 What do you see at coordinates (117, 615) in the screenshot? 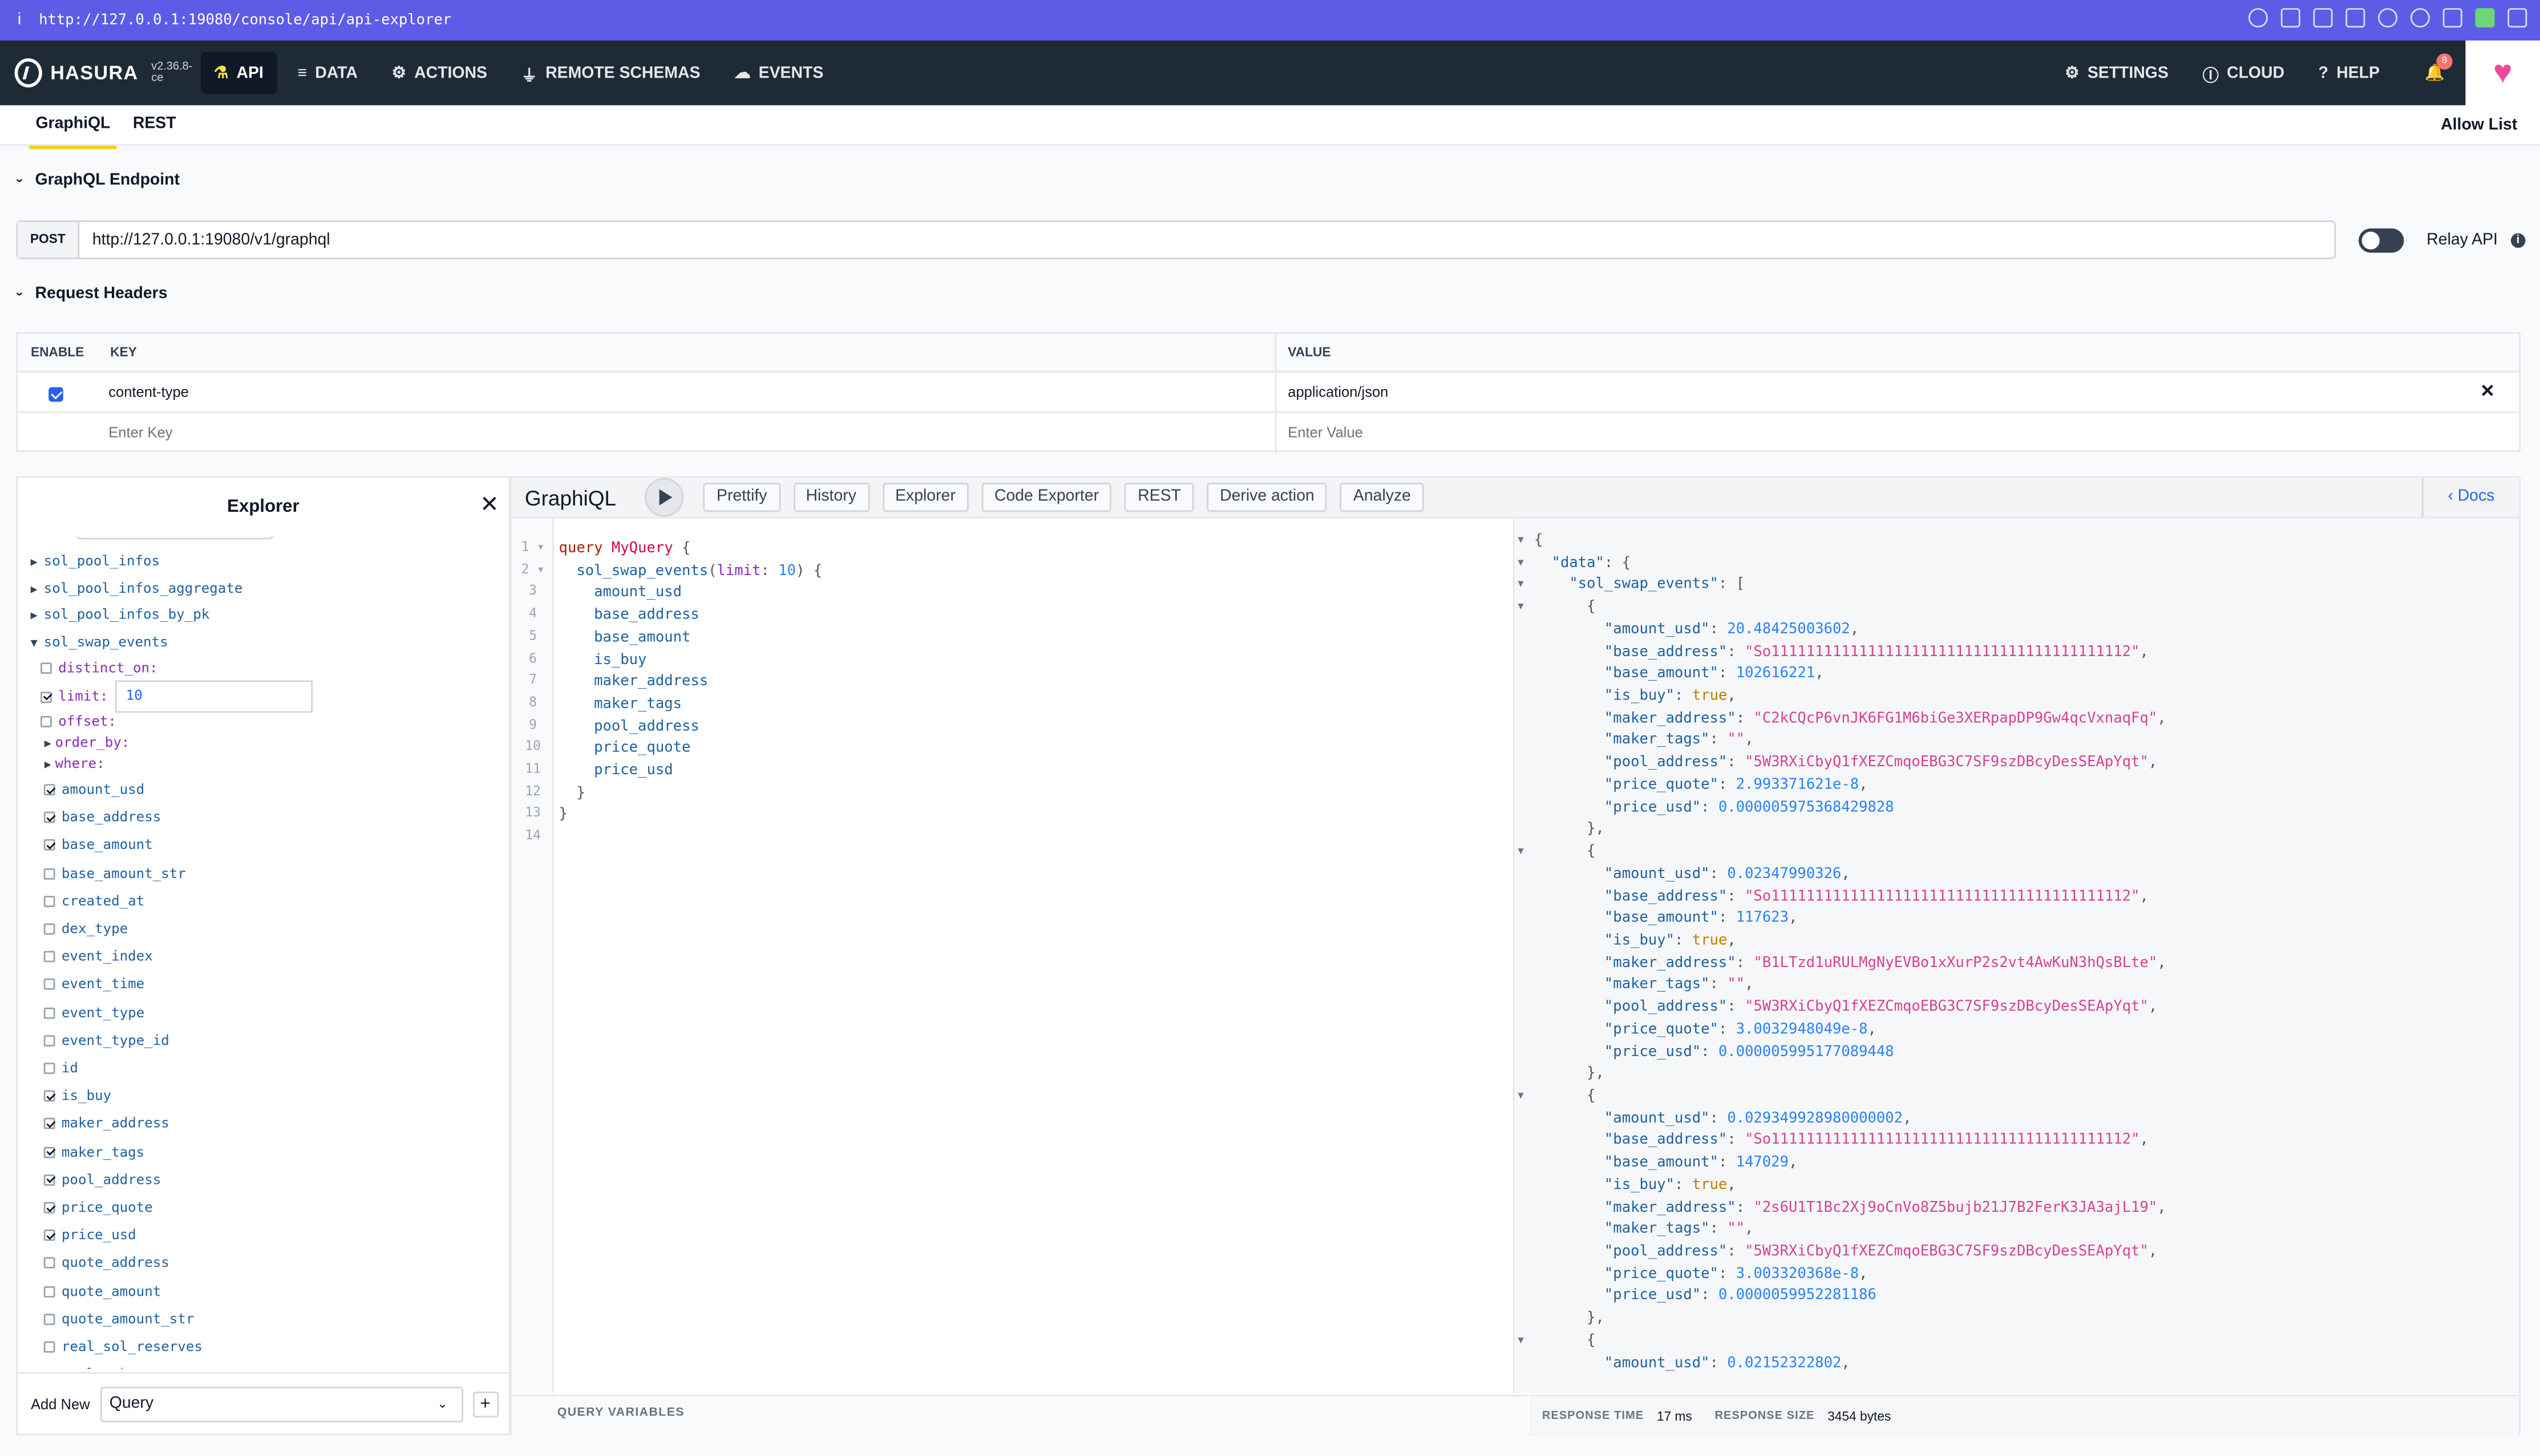
I see `explorer-root-field: ▶ sol_pool_infos_by_pk` at bounding box center [117, 615].